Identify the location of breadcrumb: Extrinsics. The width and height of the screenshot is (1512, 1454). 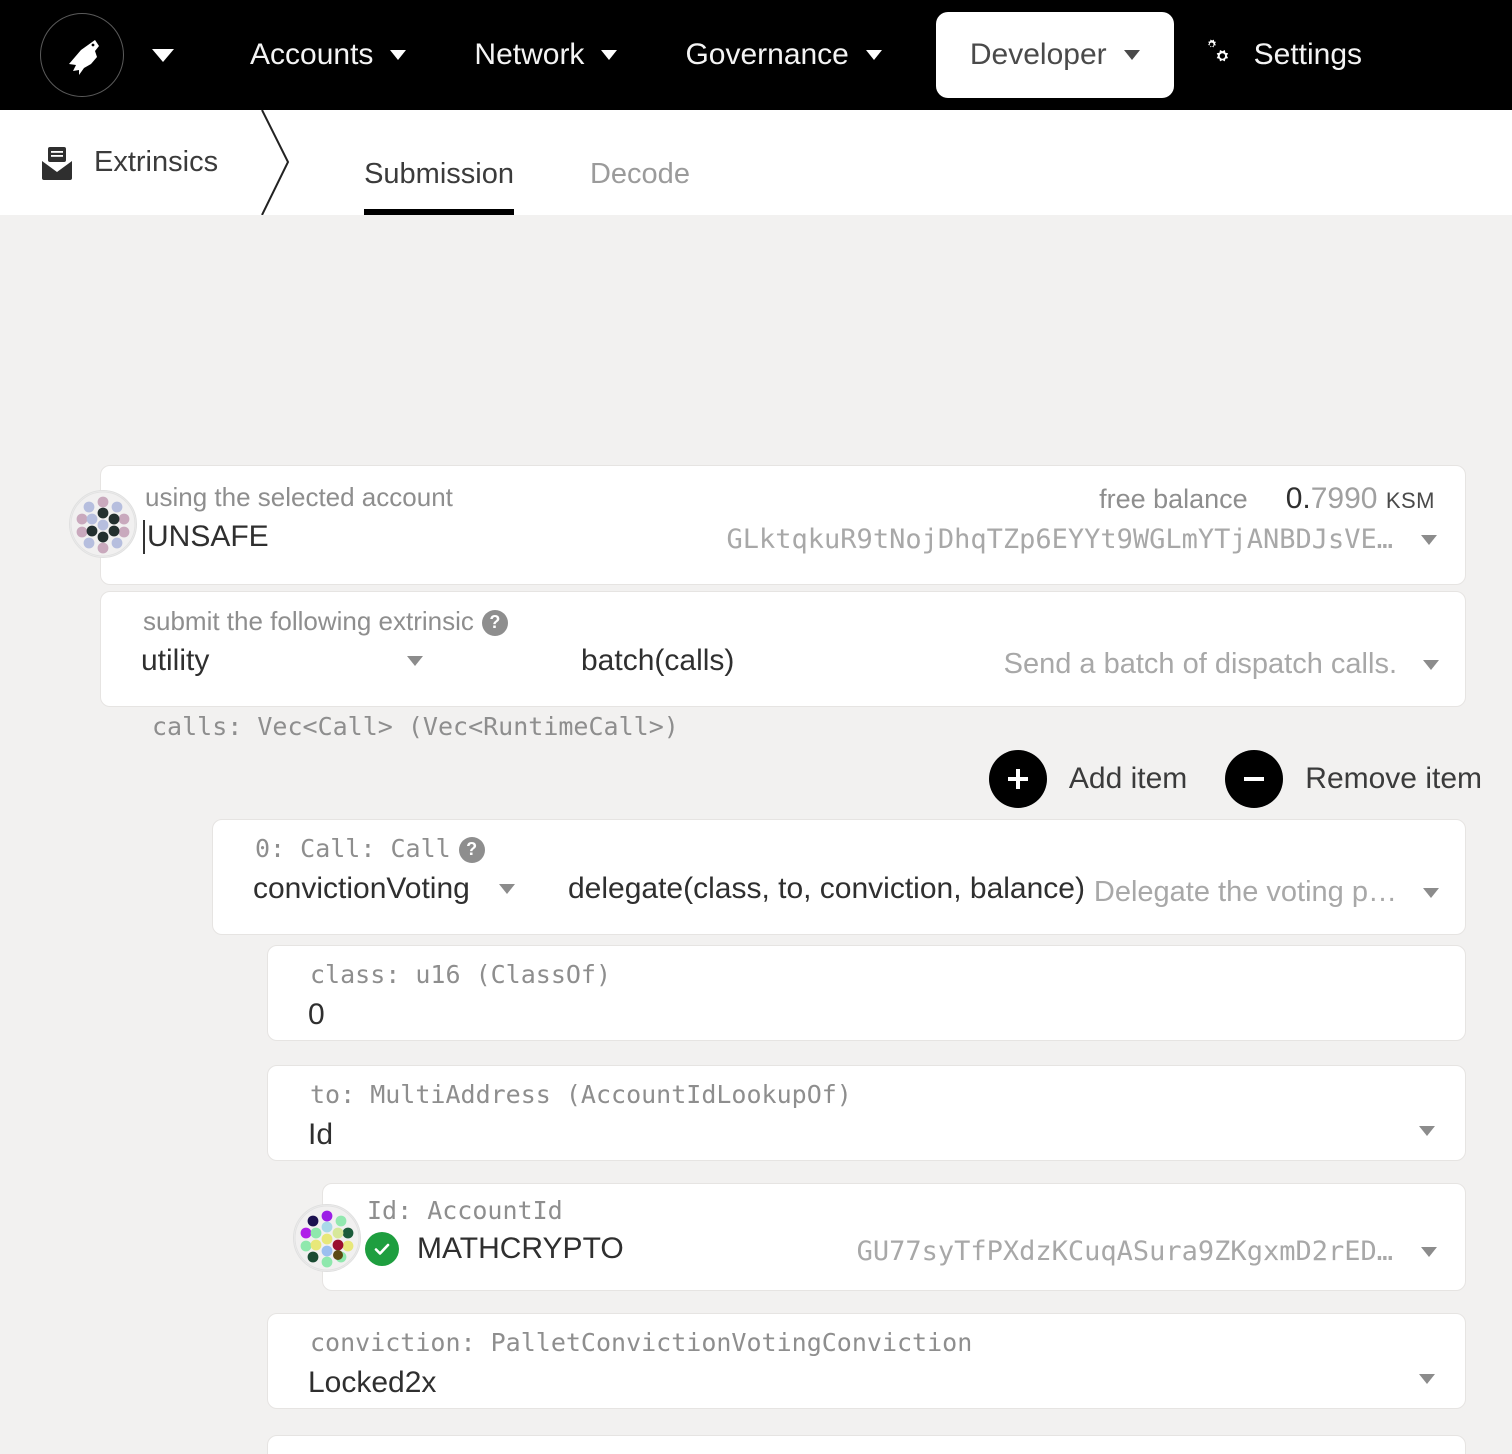
(109, 162).